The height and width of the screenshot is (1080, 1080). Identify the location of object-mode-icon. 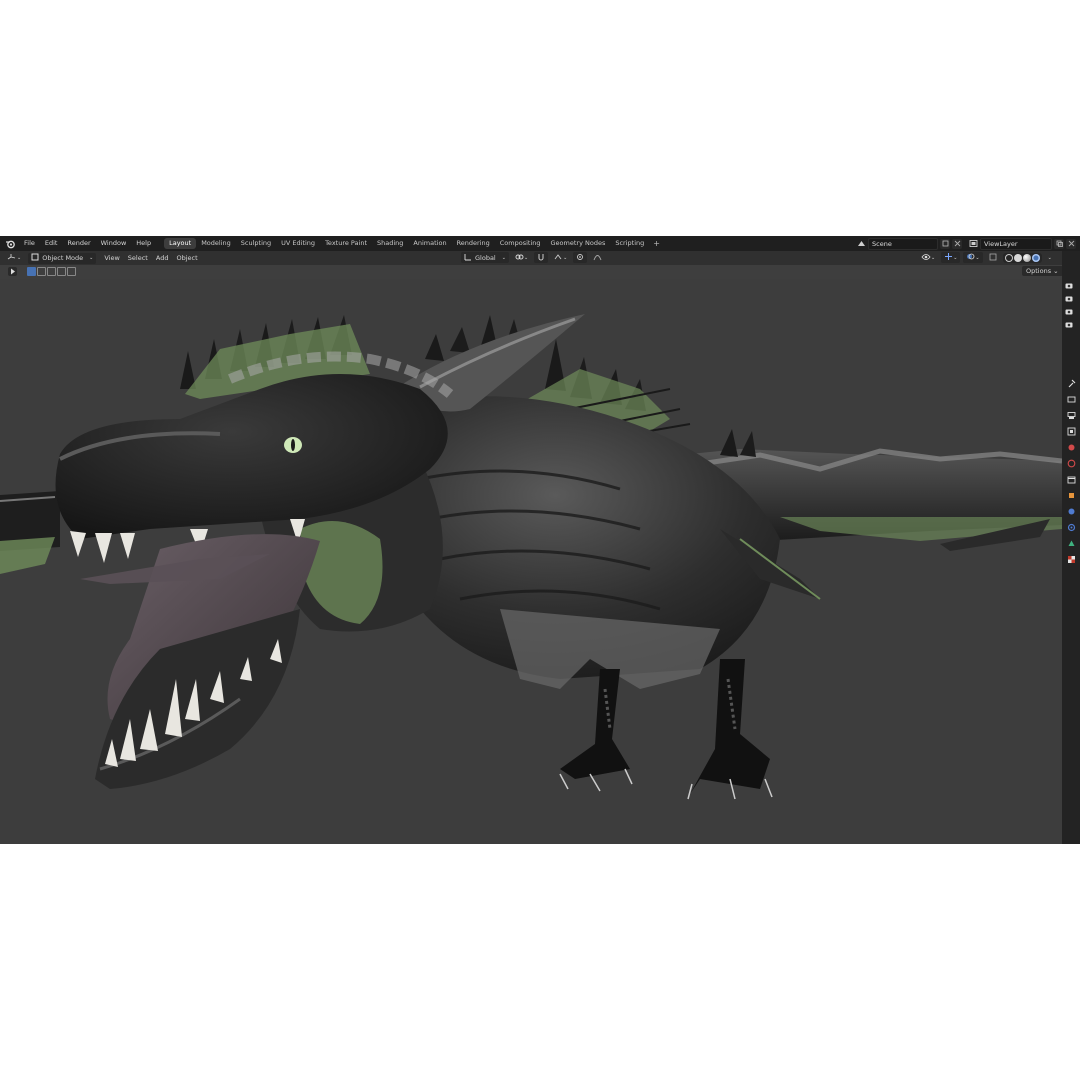
(35, 258).